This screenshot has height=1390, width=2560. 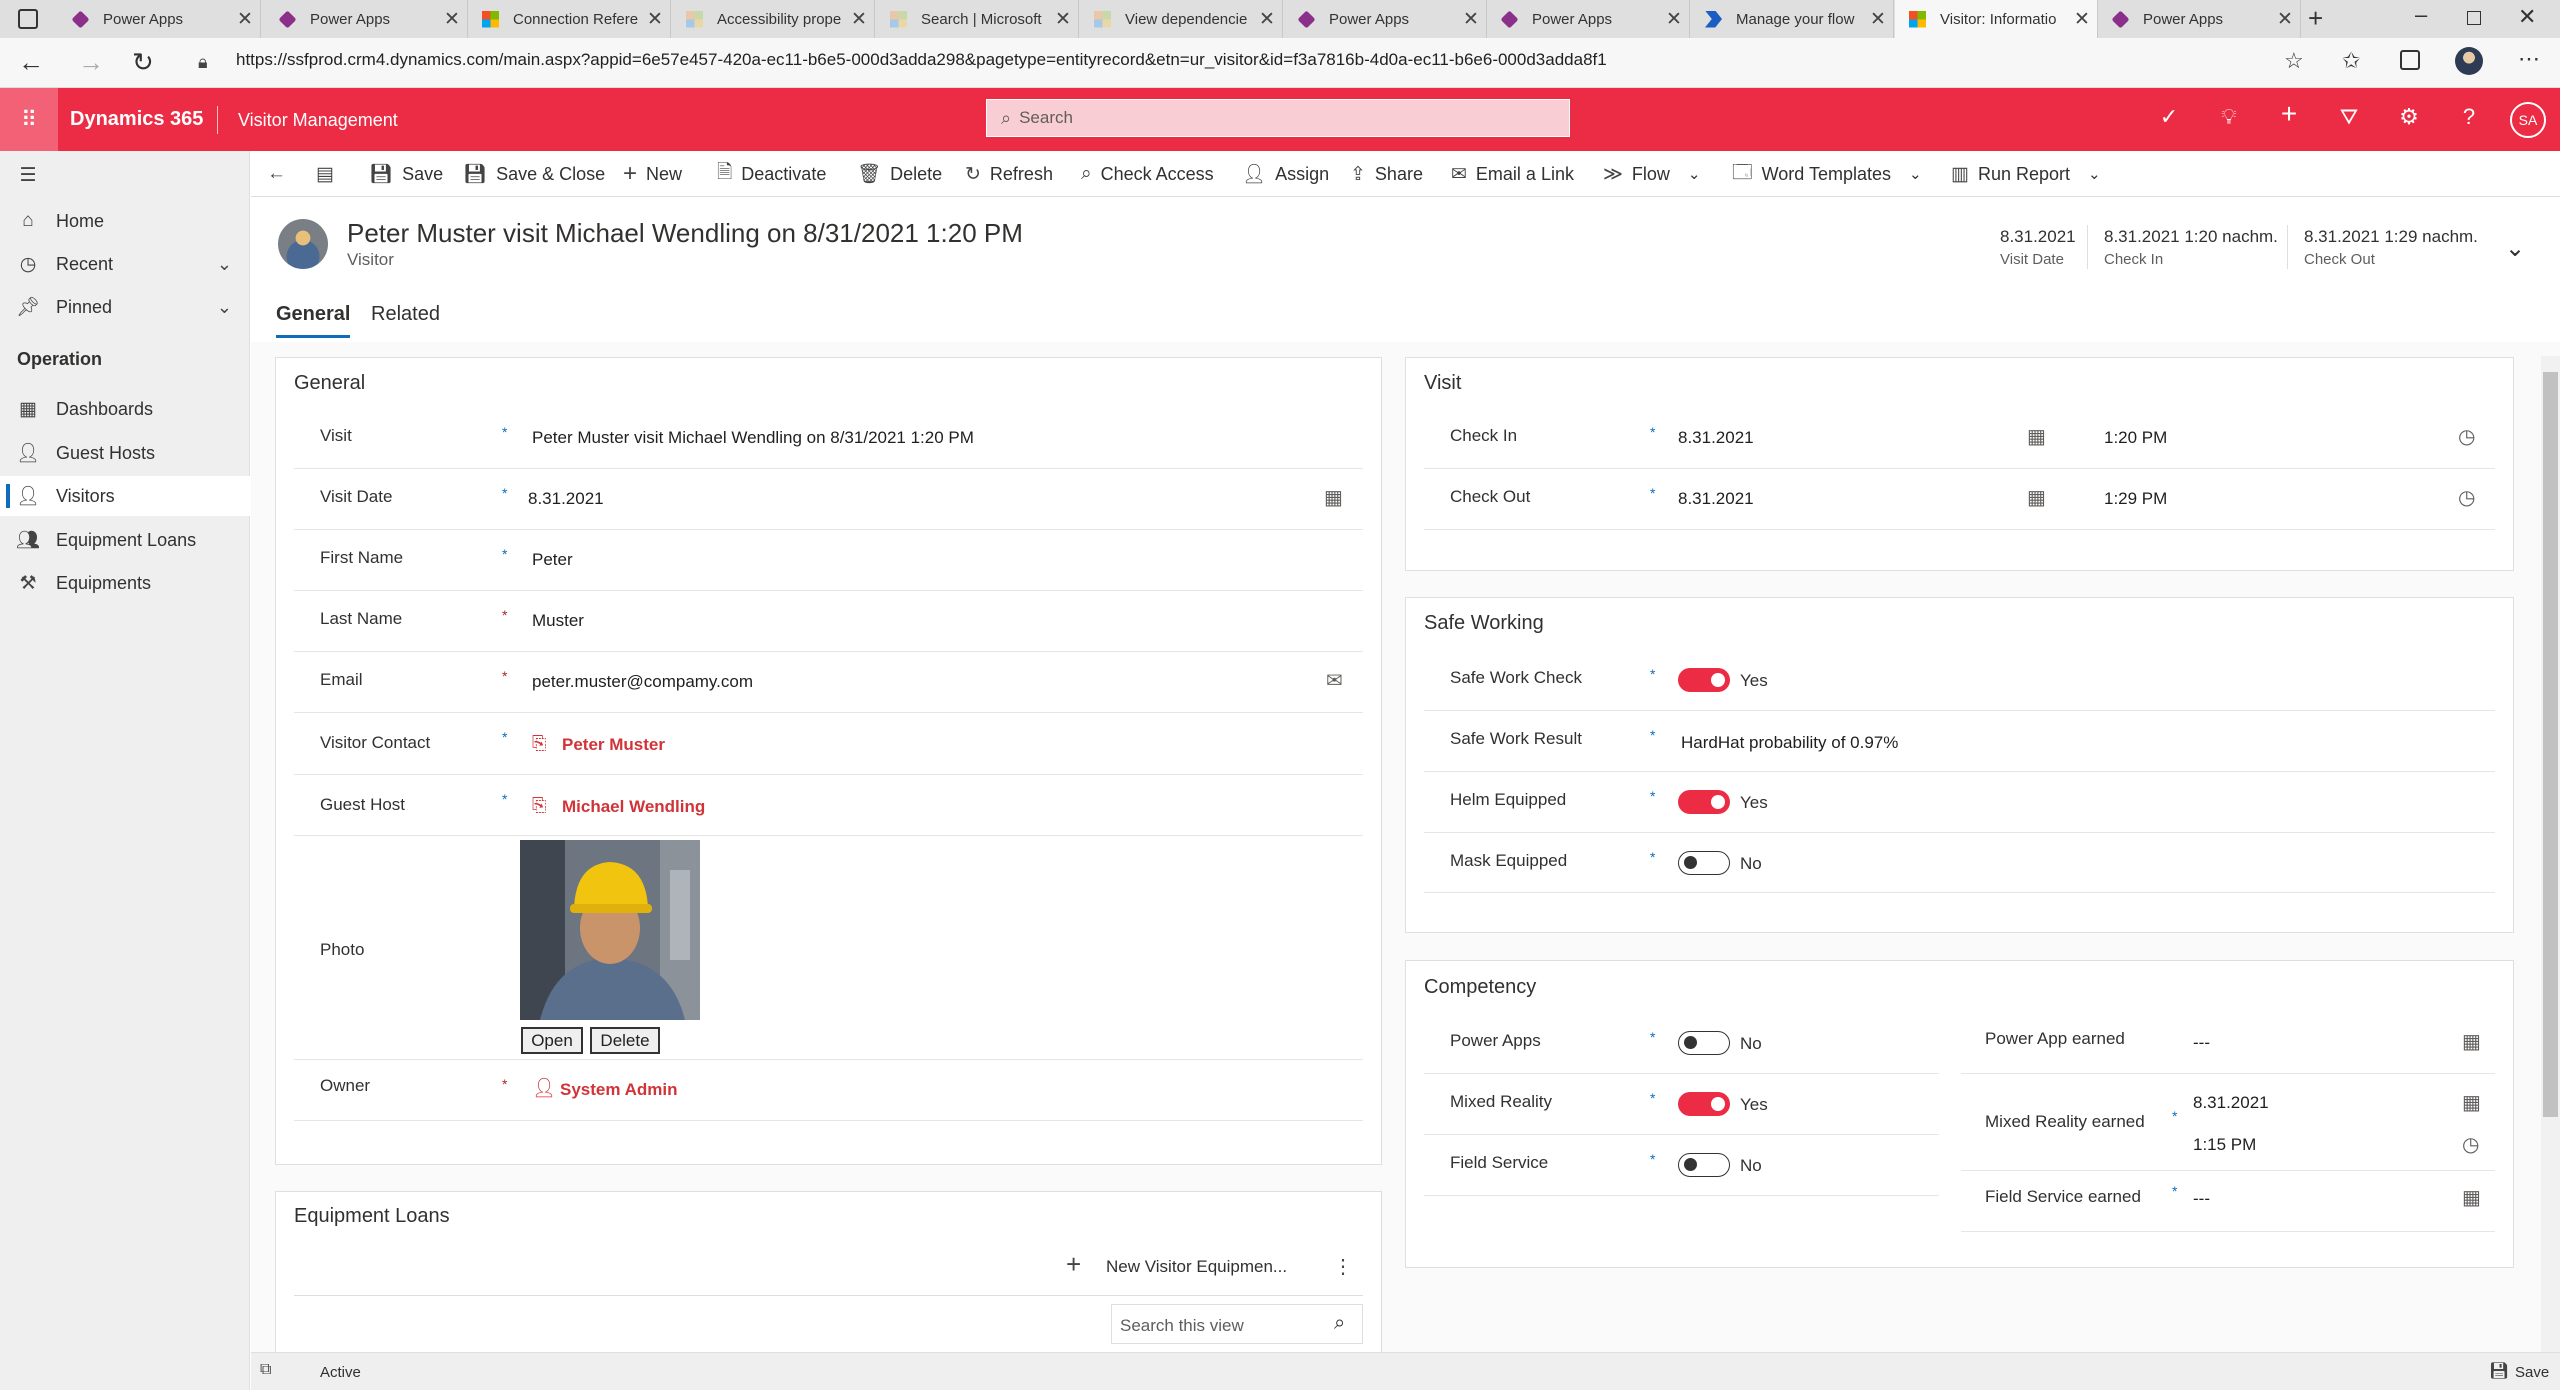 I want to click on app-name: Visitor Management, so click(x=318, y=120).